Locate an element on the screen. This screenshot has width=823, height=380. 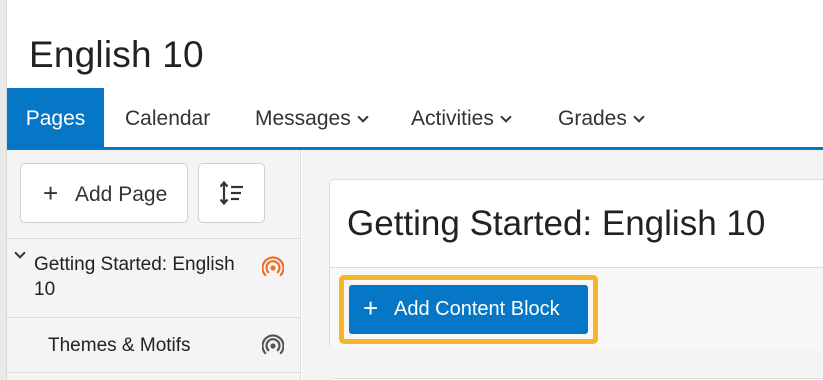
course-title: English 10 is located at coordinates (116, 54).